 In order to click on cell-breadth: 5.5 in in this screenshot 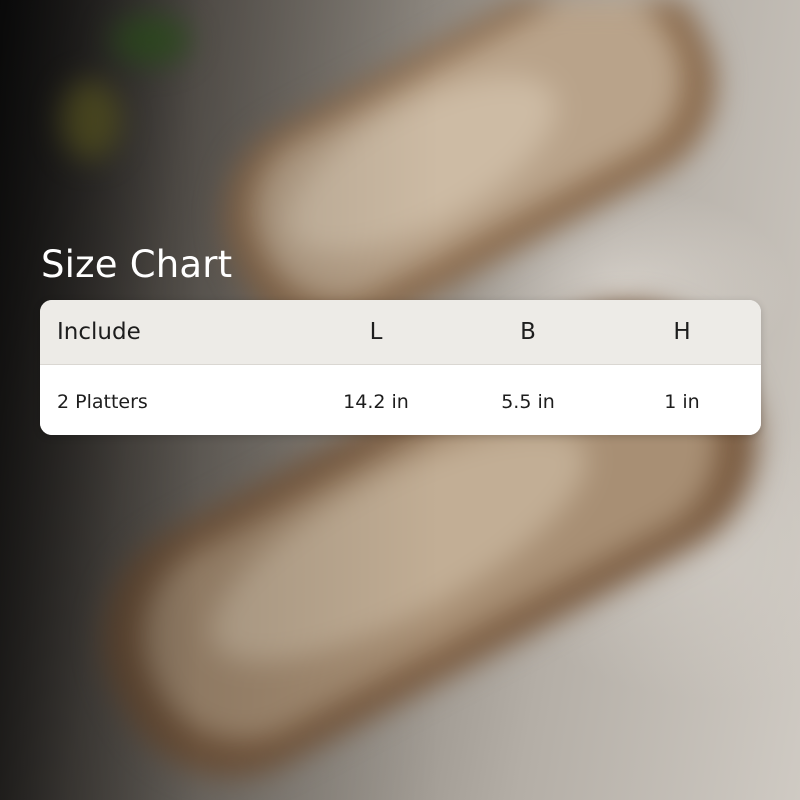, I will do `click(528, 402)`.